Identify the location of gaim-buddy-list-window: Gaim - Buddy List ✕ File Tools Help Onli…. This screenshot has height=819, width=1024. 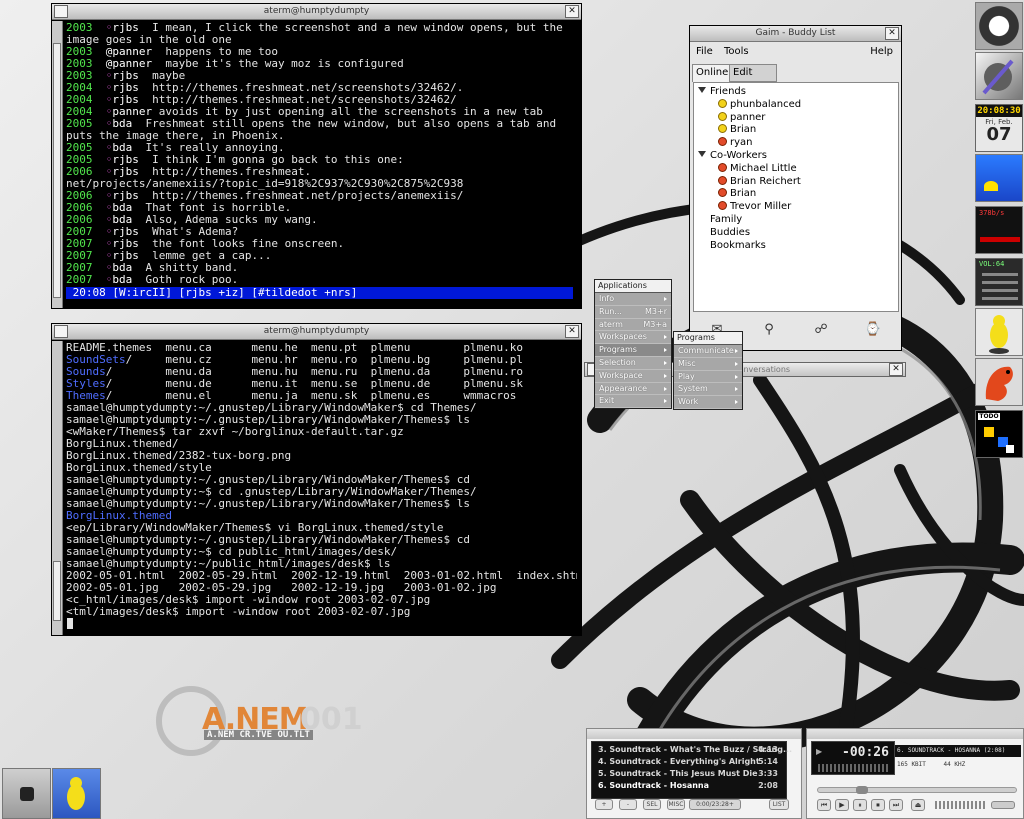
(795, 188).